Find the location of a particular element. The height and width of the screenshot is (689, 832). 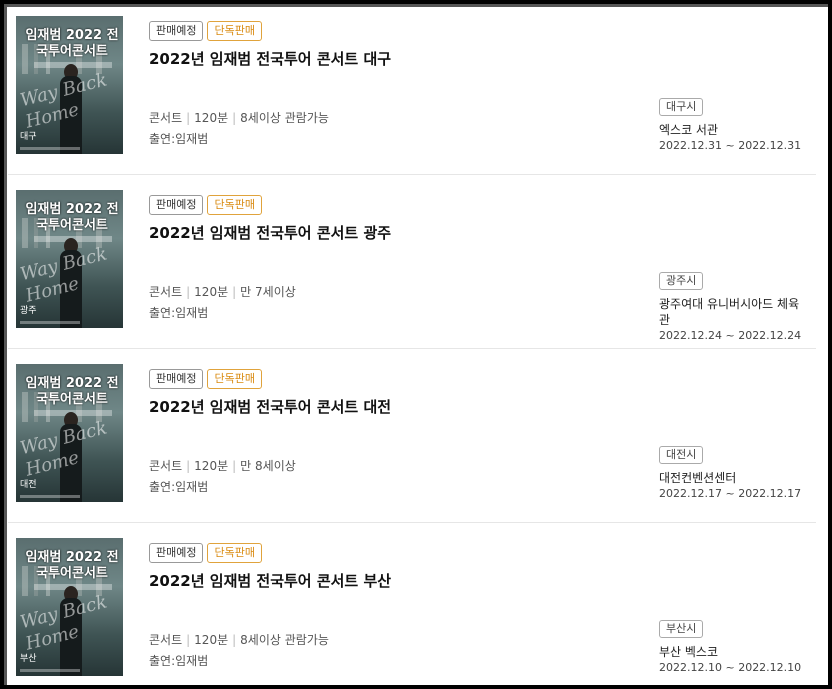

poster-image: 임재범 2022 전국투어콘서트 Way Back Home 광주 is located at coordinates (69, 259).